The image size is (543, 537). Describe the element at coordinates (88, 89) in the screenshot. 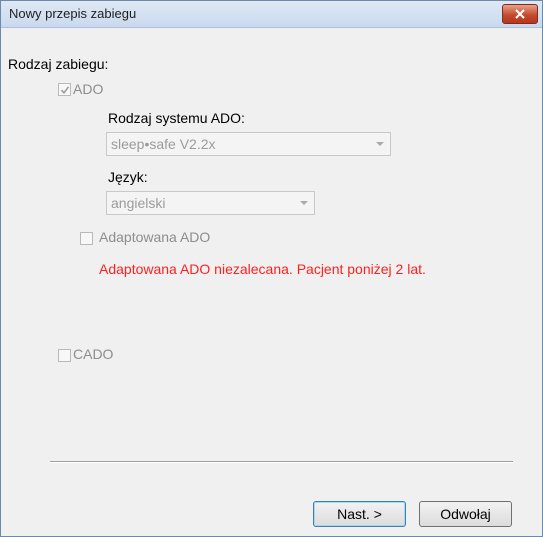

I see `ado-checkbox-label: ADO` at that location.